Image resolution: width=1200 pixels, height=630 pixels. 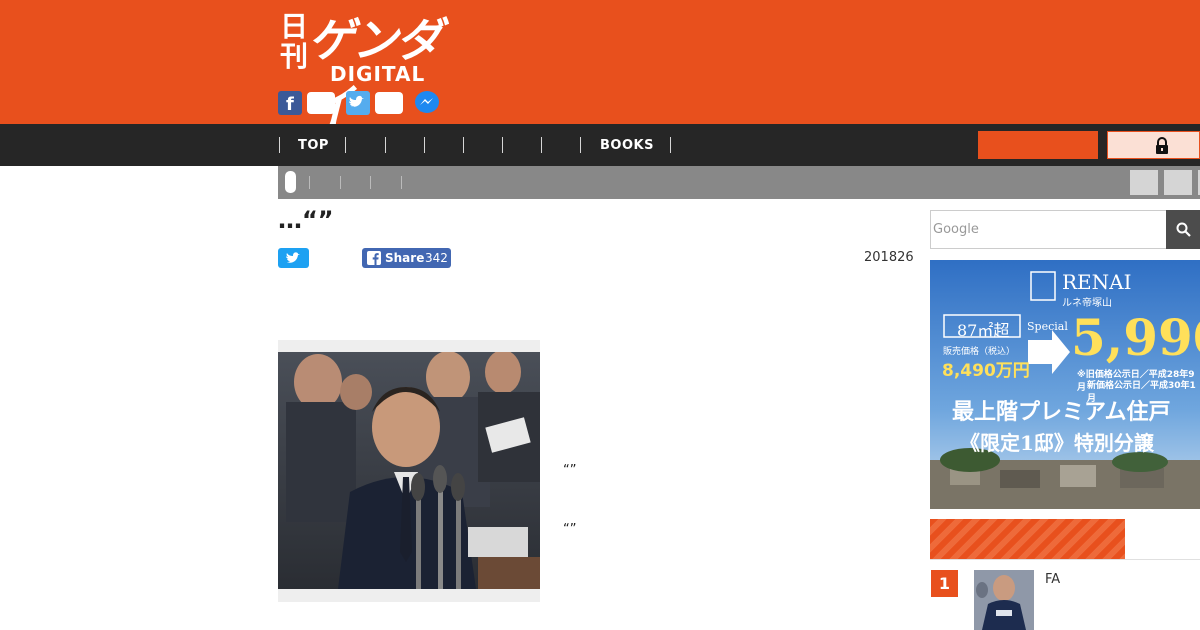 What do you see at coordinates (1065, 559) in the screenshot?
I see `ranking-divider` at bounding box center [1065, 559].